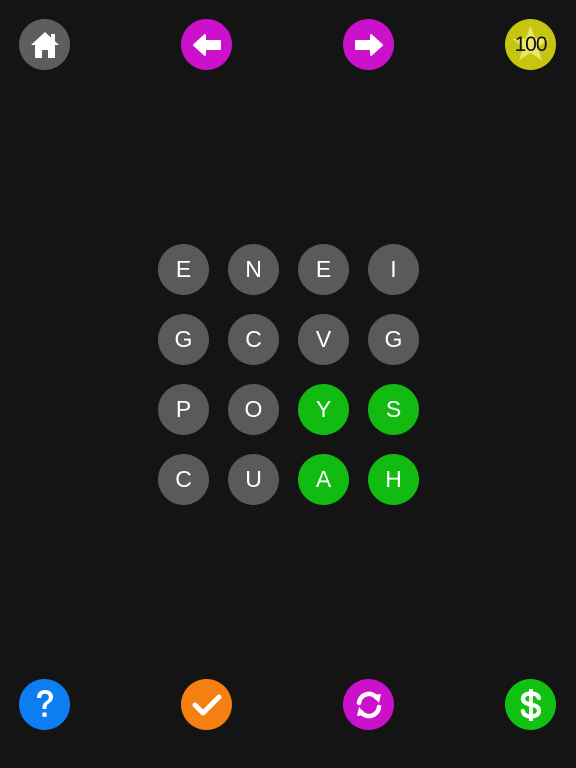 The height and width of the screenshot is (768, 576). What do you see at coordinates (183, 409) in the screenshot?
I see `letter-tile: P` at bounding box center [183, 409].